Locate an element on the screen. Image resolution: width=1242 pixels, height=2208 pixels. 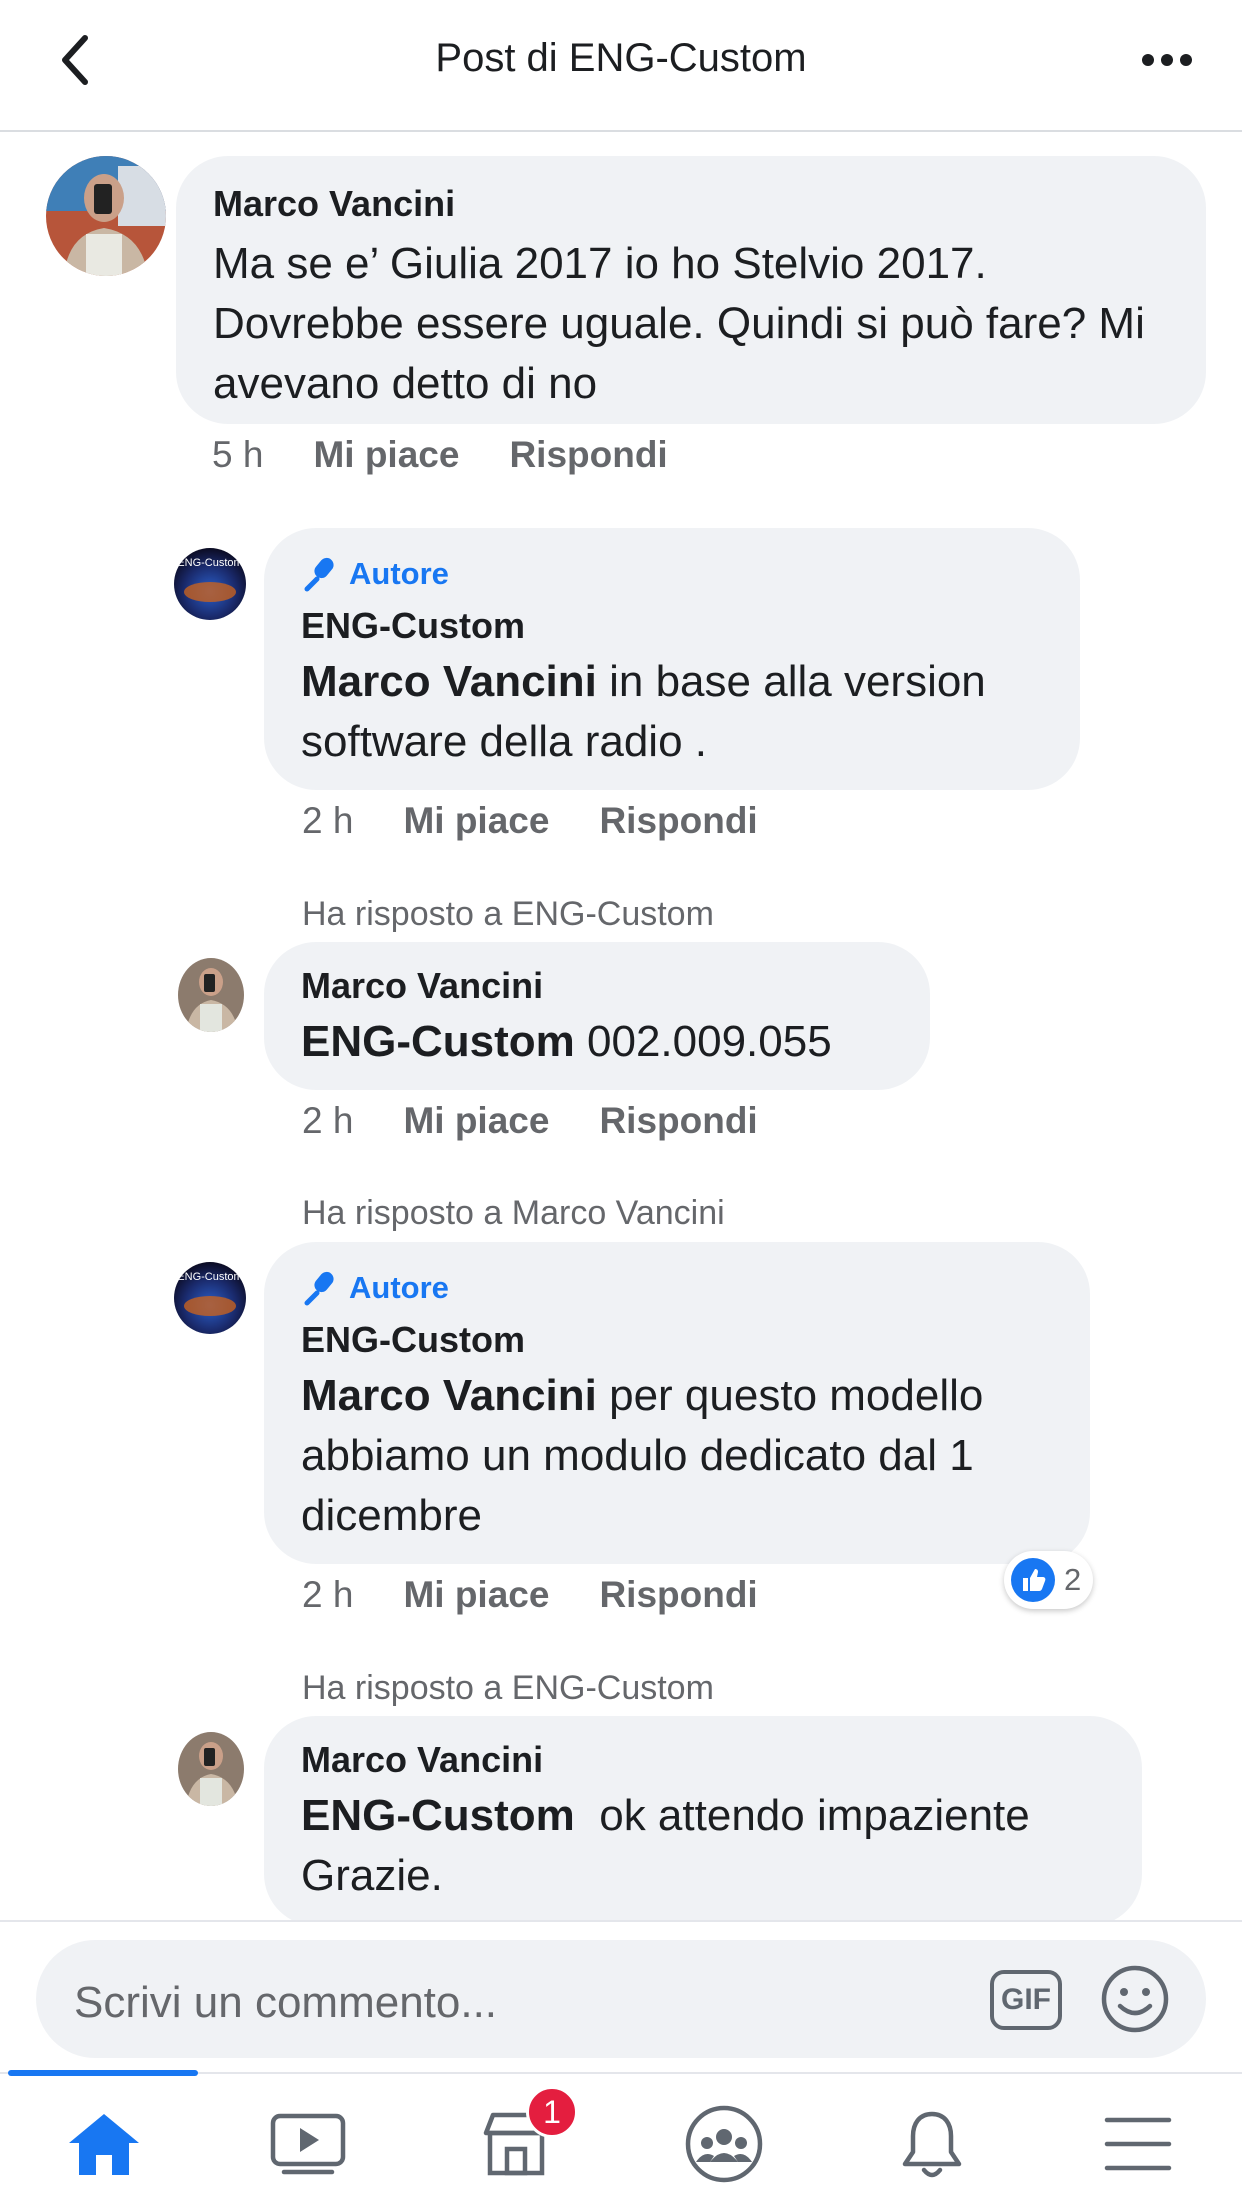
tab-home is located at coordinates (104, 2144).